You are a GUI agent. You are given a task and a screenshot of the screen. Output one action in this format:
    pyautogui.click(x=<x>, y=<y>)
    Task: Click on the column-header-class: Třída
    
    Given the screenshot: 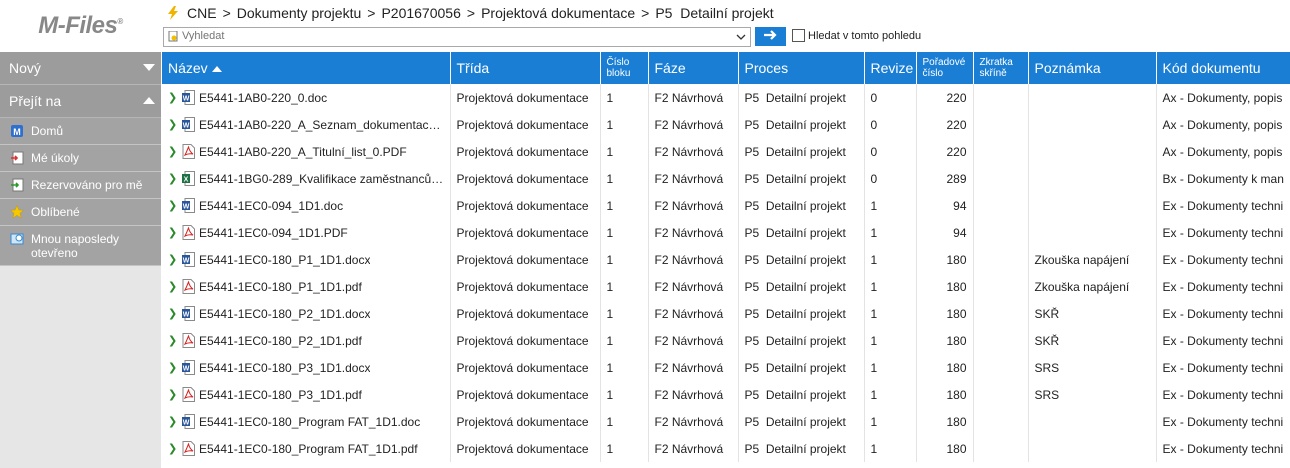 What is the action you would take?
    pyautogui.click(x=525, y=68)
    